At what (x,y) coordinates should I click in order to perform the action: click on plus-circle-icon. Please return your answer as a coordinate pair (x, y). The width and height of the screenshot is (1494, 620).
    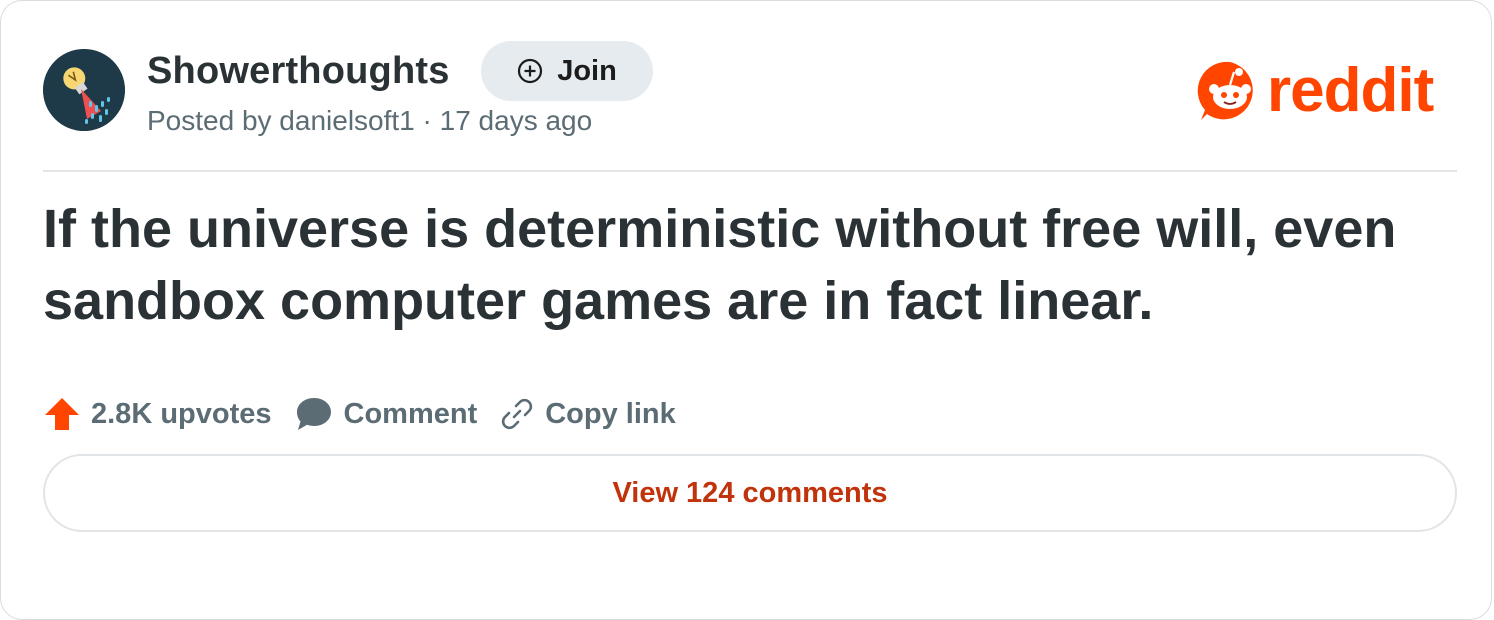
    Looking at the image, I should click on (530, 71).